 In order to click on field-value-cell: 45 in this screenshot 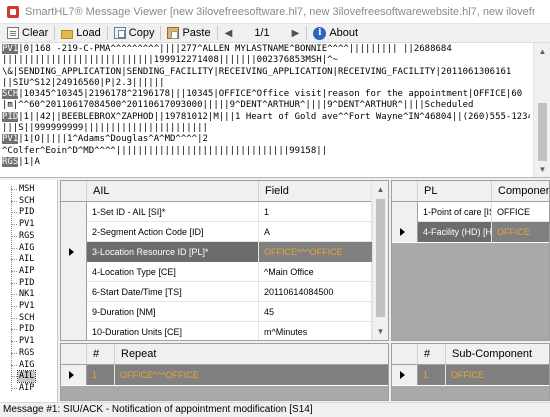, I will do `click(316, 312)`.